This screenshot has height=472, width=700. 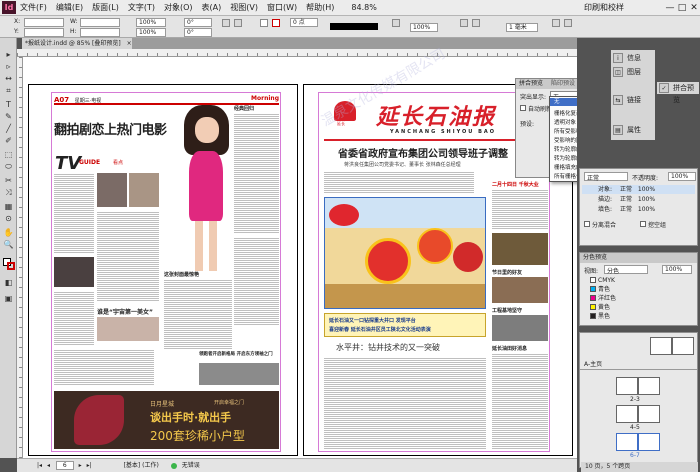 What do you see at coordinates (8, 79) in the screenshot?
I see `page-tool-icon: ↔` at bounding box center [8, 79].